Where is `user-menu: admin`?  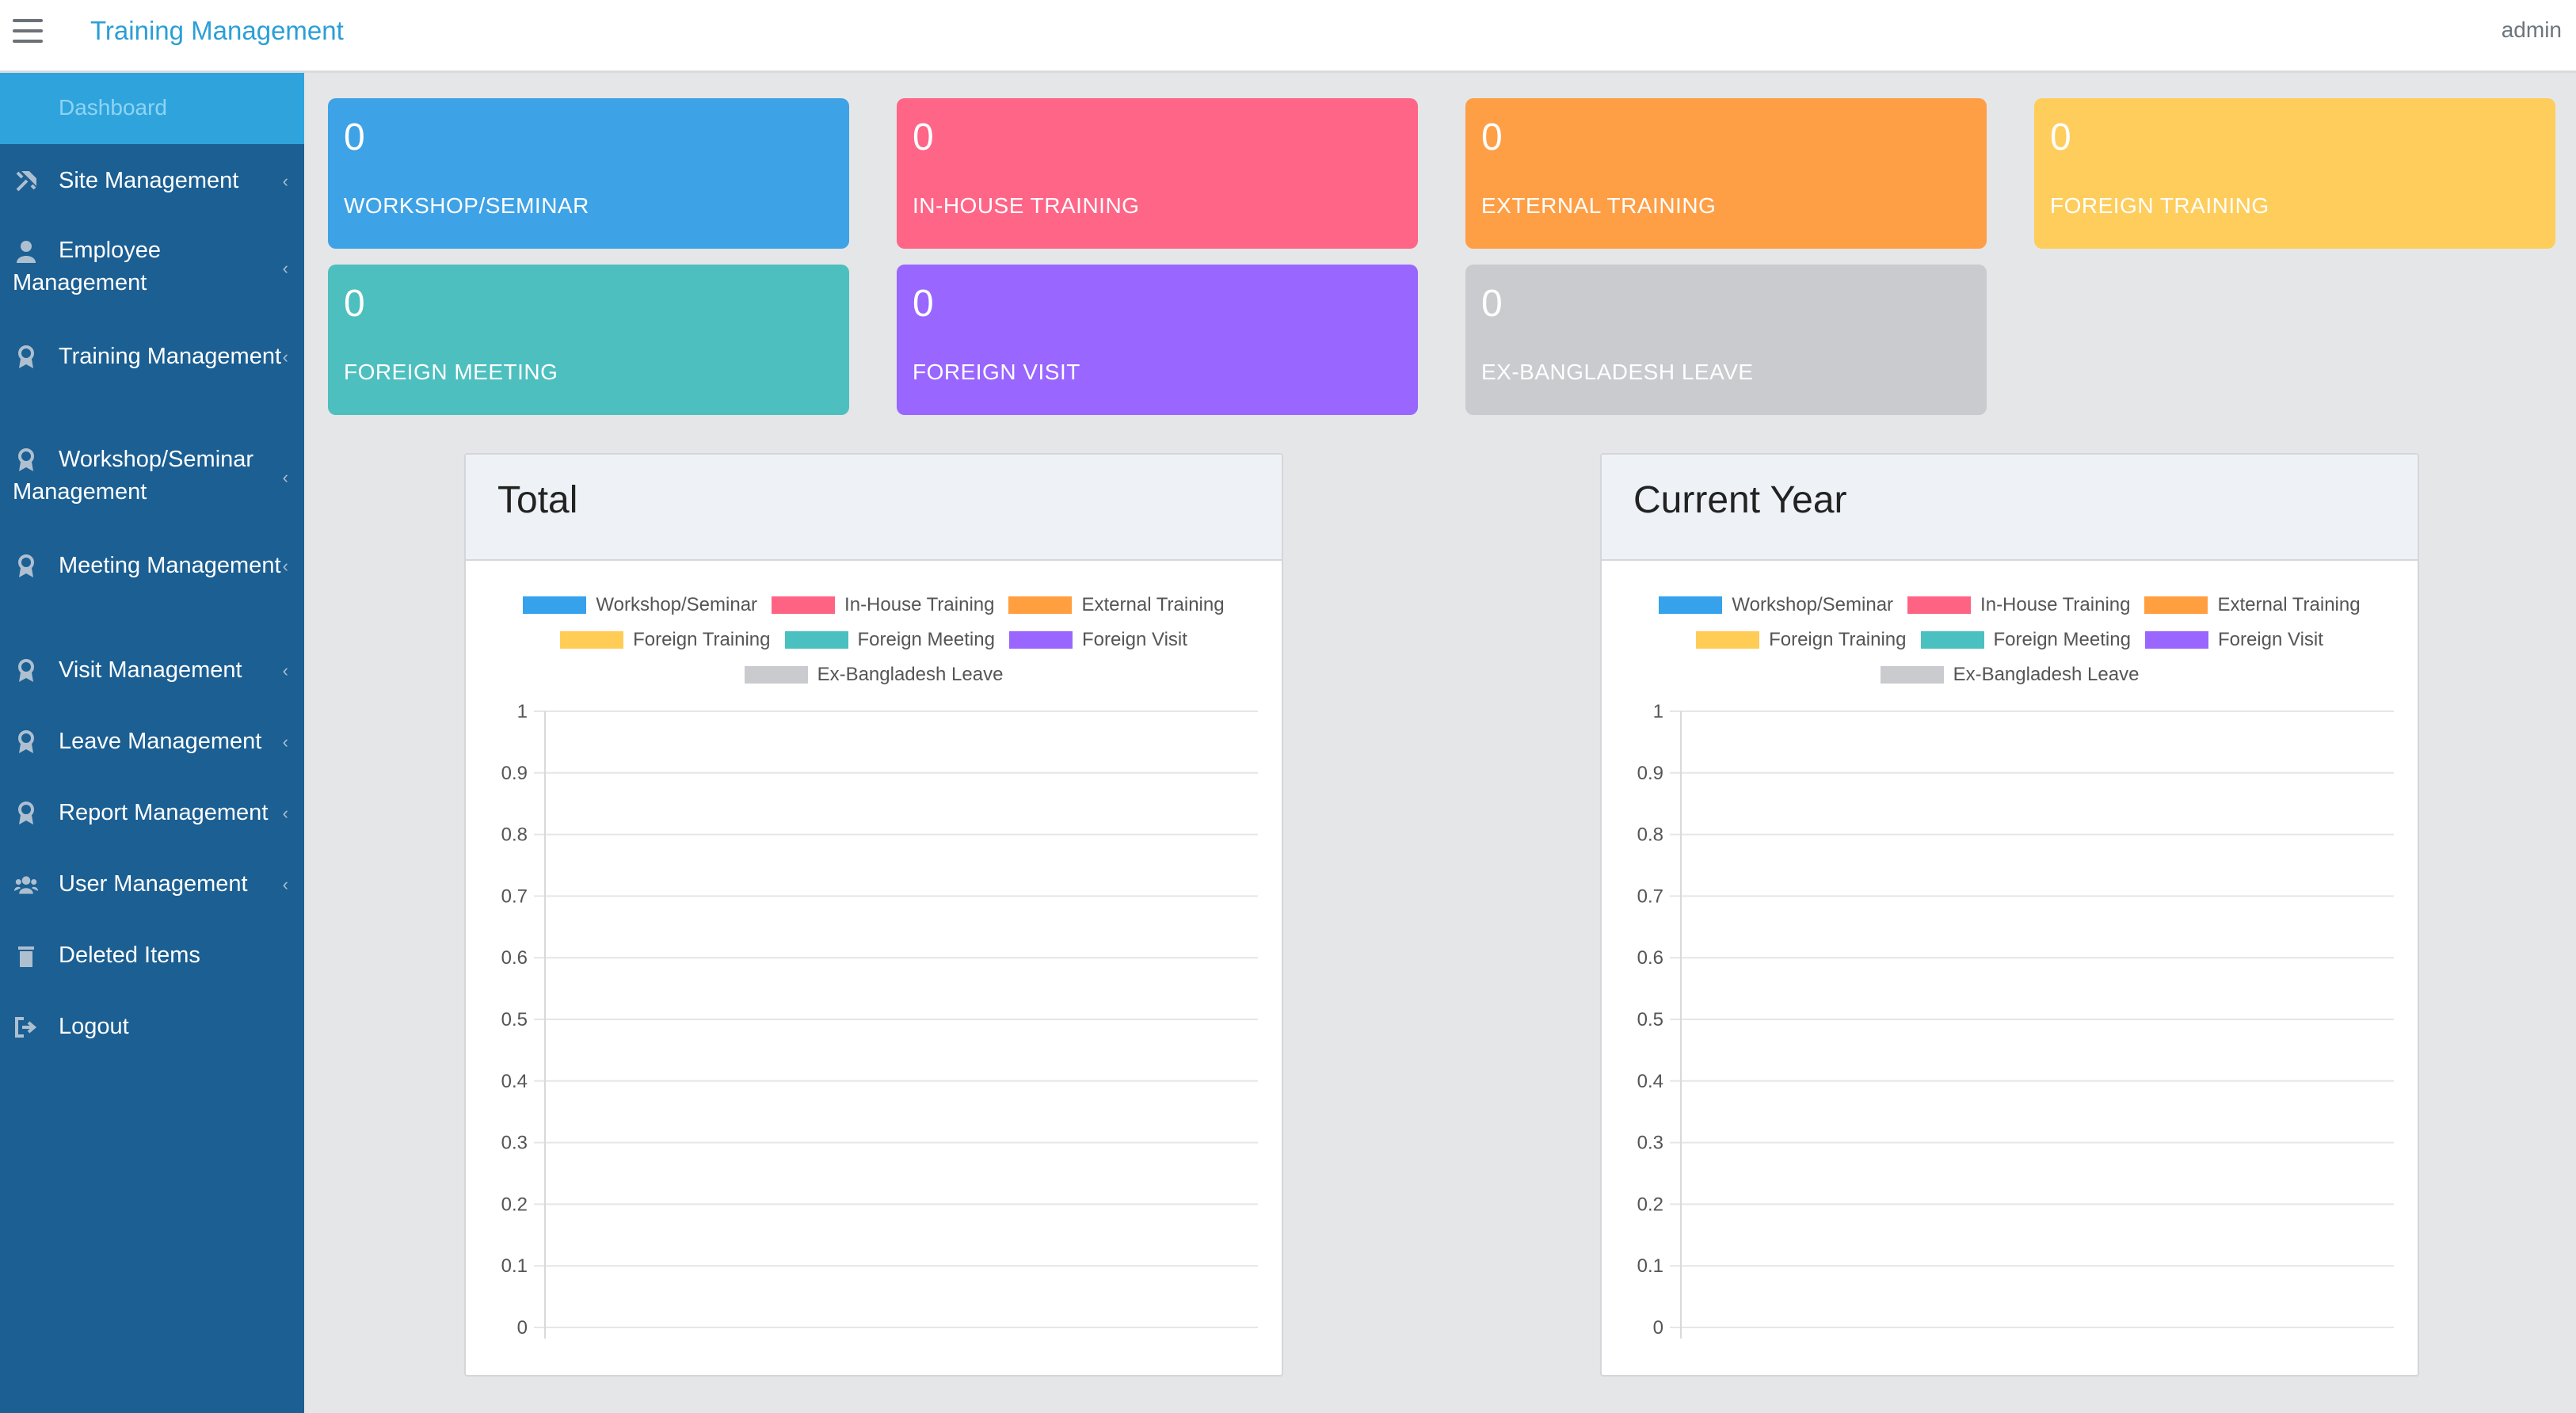
user-menu: admin is located at coordinates (2532, 30).